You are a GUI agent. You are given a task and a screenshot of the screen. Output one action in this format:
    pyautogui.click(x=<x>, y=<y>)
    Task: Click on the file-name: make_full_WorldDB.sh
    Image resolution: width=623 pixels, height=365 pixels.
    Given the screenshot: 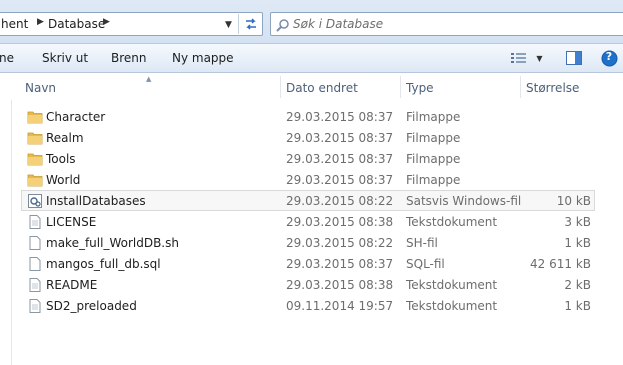 What is the action you would take?
    pyautogui.click(x=112, y=243)
    